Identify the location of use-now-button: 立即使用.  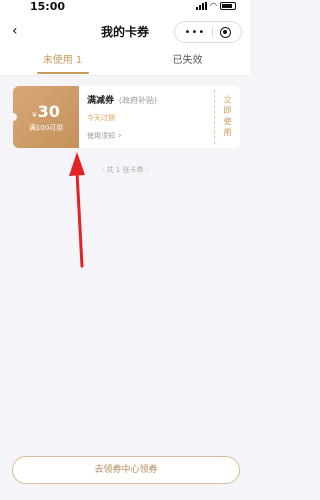
(227, 117).